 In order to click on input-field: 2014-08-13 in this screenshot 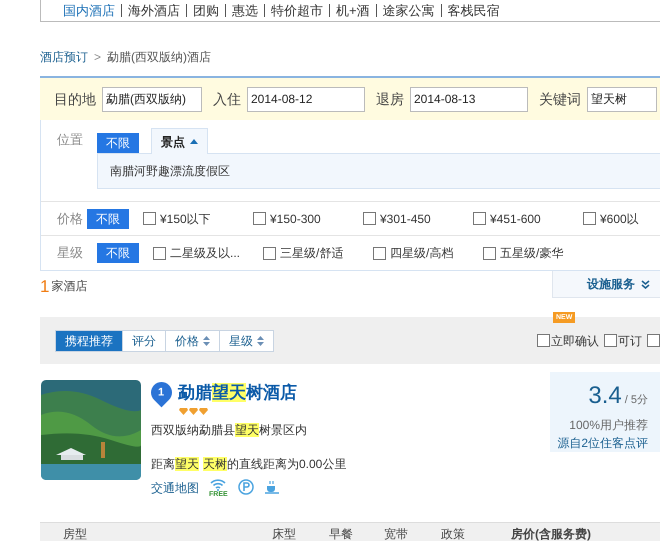, I will do `click(469, 99)`.